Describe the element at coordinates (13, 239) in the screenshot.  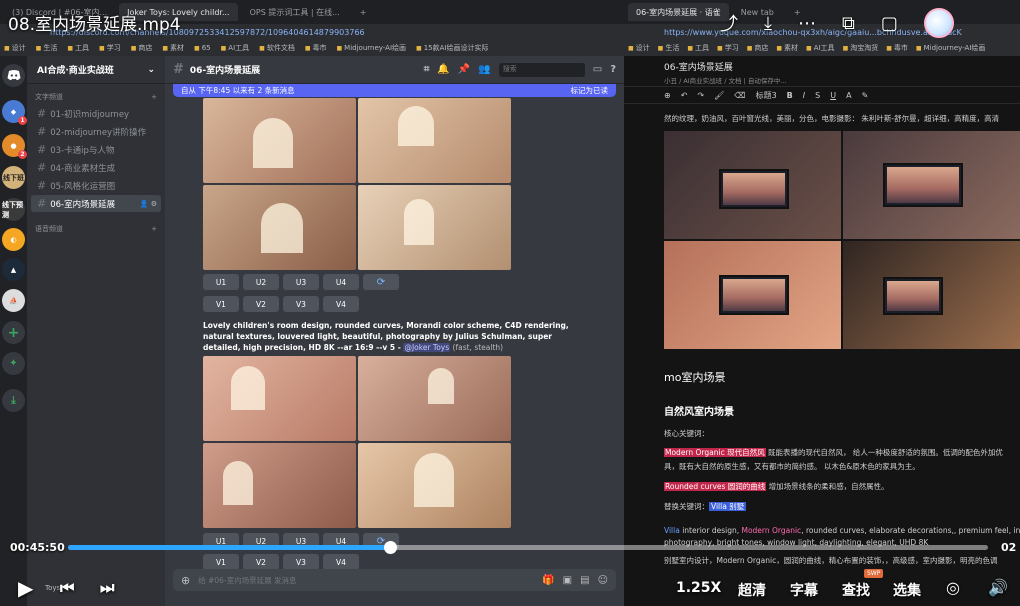
I see `server-icon: ◐` at that location.